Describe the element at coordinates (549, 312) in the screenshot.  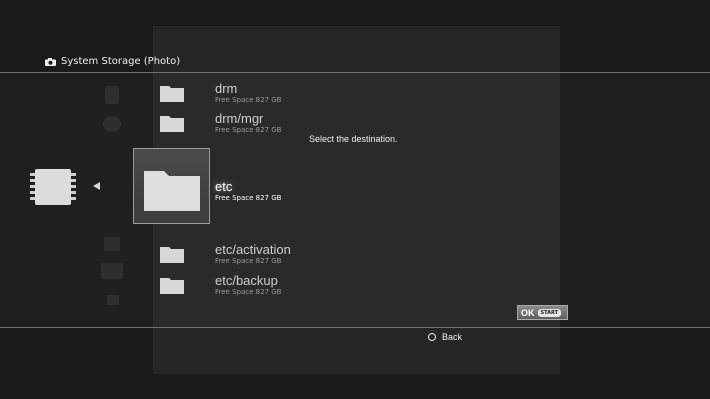
I see `start-button-icon: START` at that location.